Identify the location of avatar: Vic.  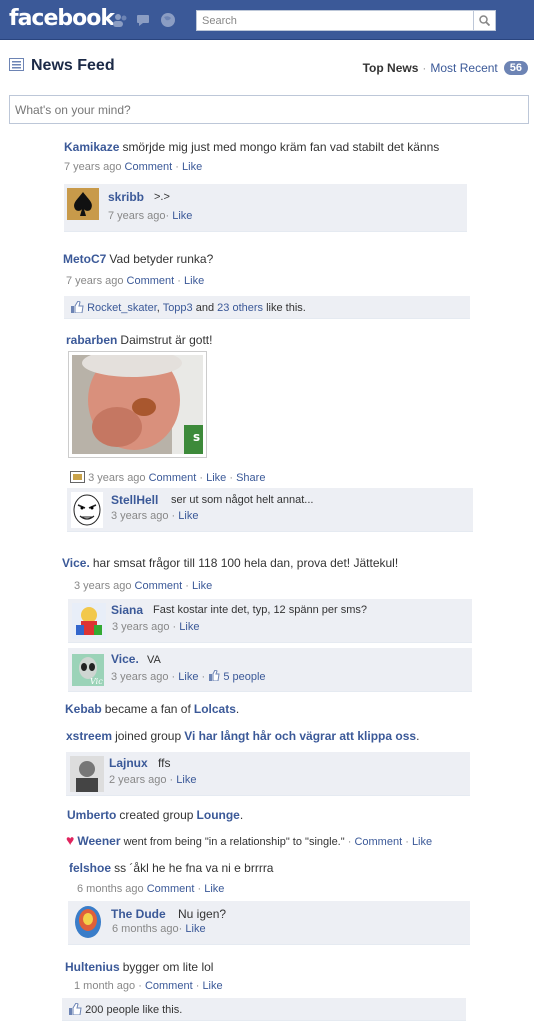
(88, 670).